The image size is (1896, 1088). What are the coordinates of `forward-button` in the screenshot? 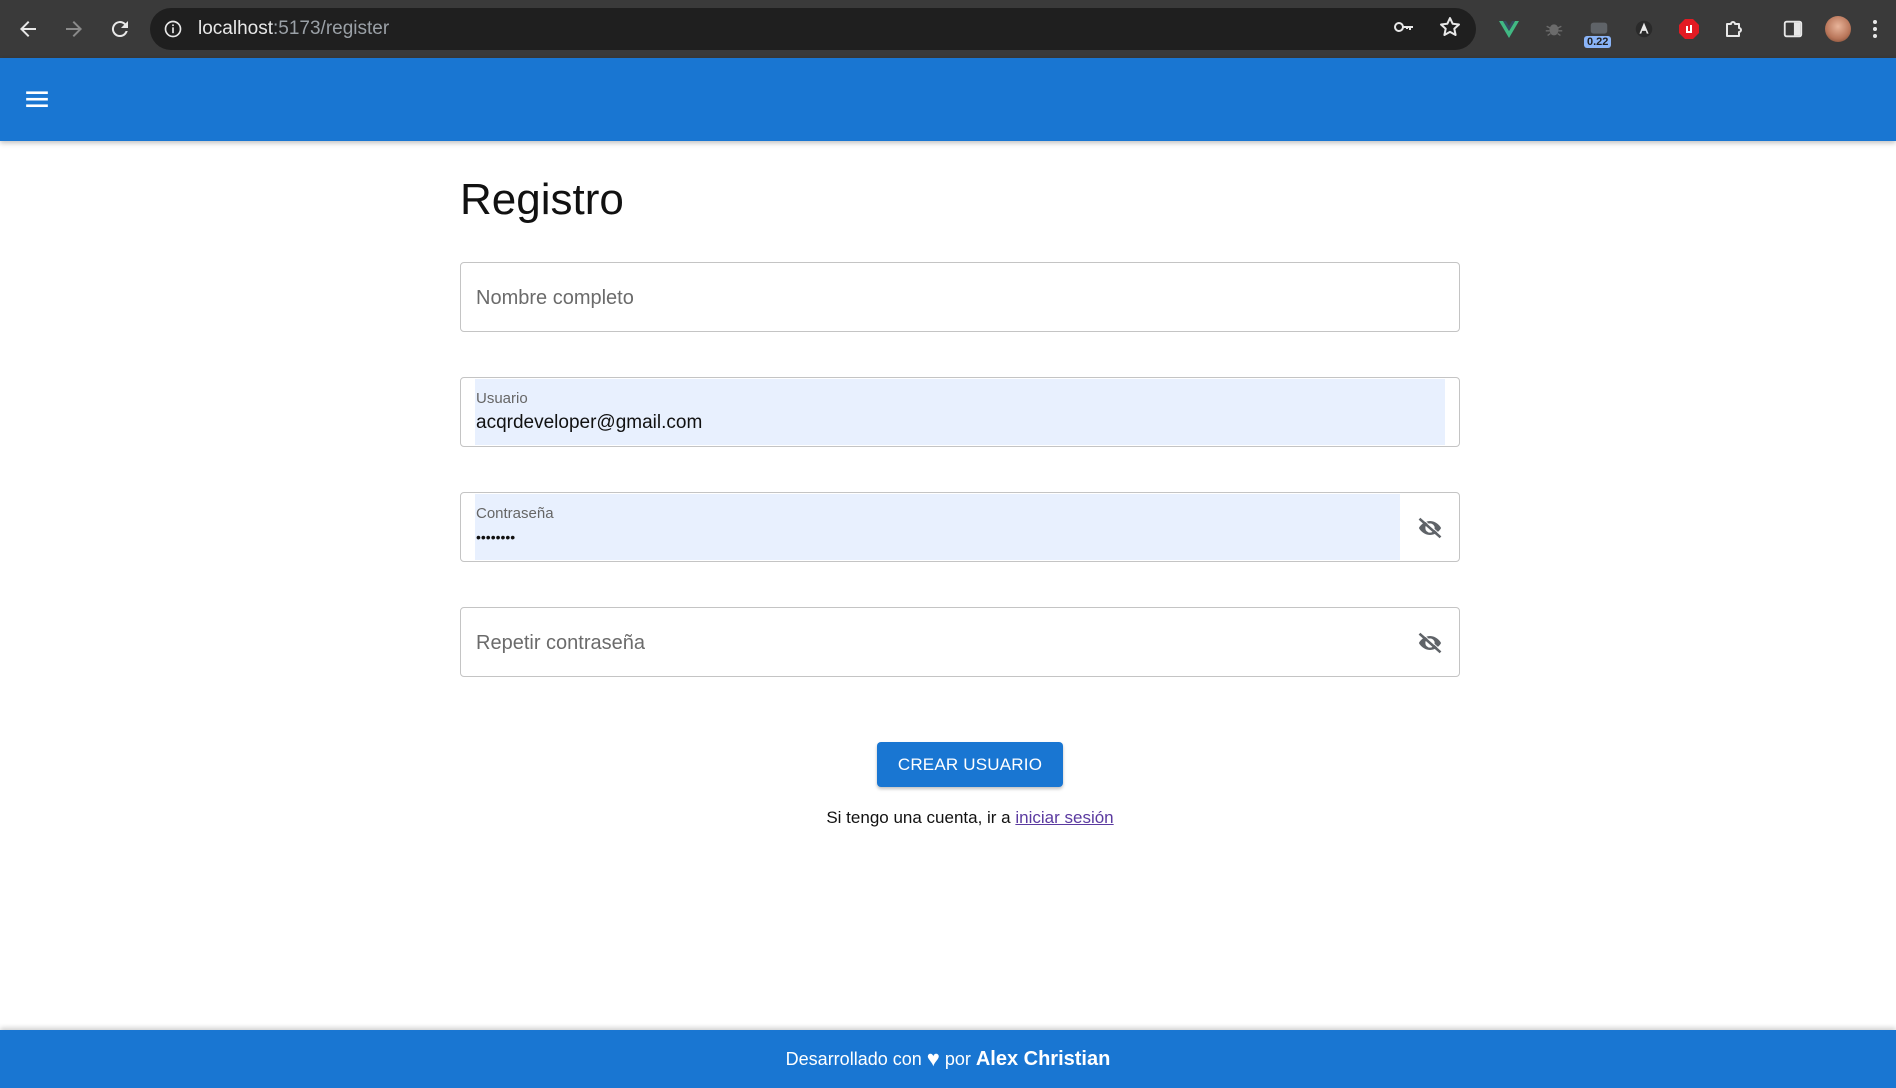 It's located at (74, 29).